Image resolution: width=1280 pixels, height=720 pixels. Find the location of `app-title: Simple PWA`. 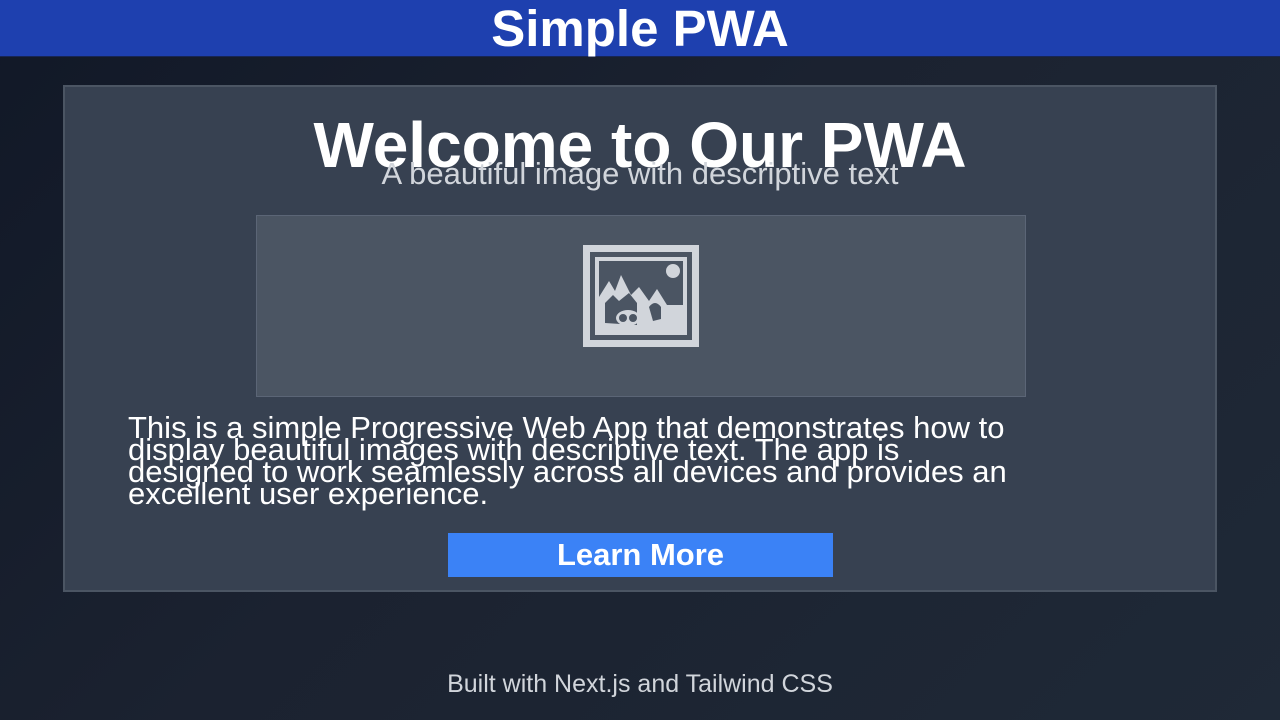

app-title: Simple PWA is located at coordinates (640, 28).